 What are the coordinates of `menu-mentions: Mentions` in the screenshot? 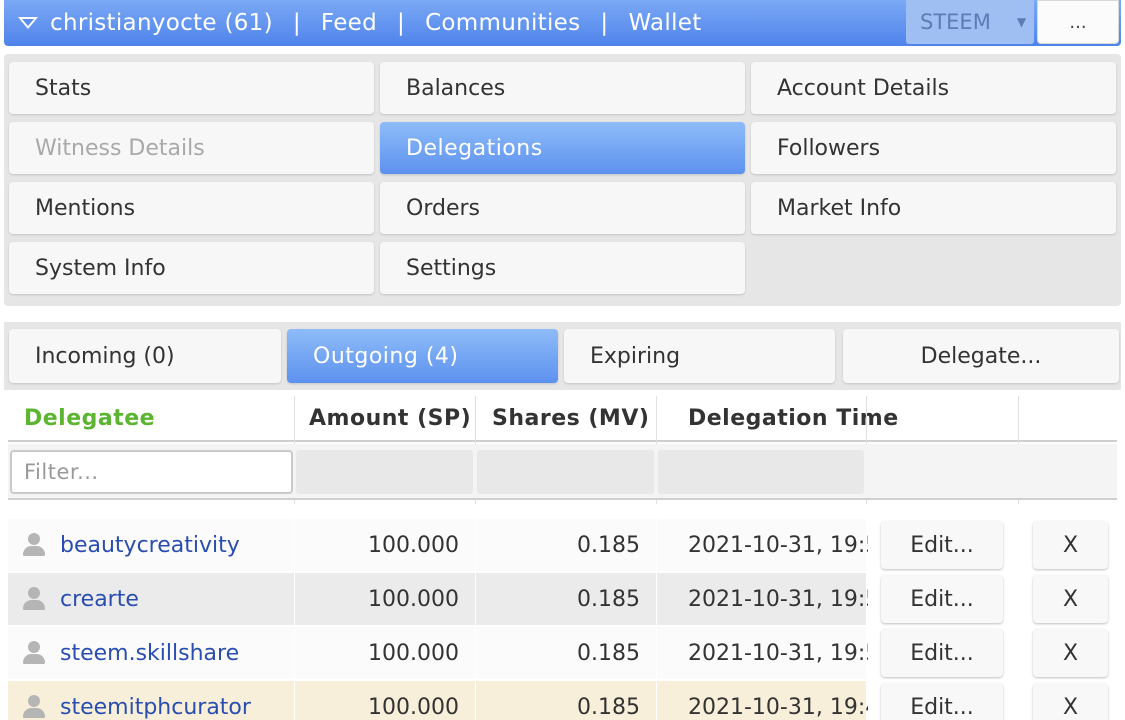 It's located at (191, 208).